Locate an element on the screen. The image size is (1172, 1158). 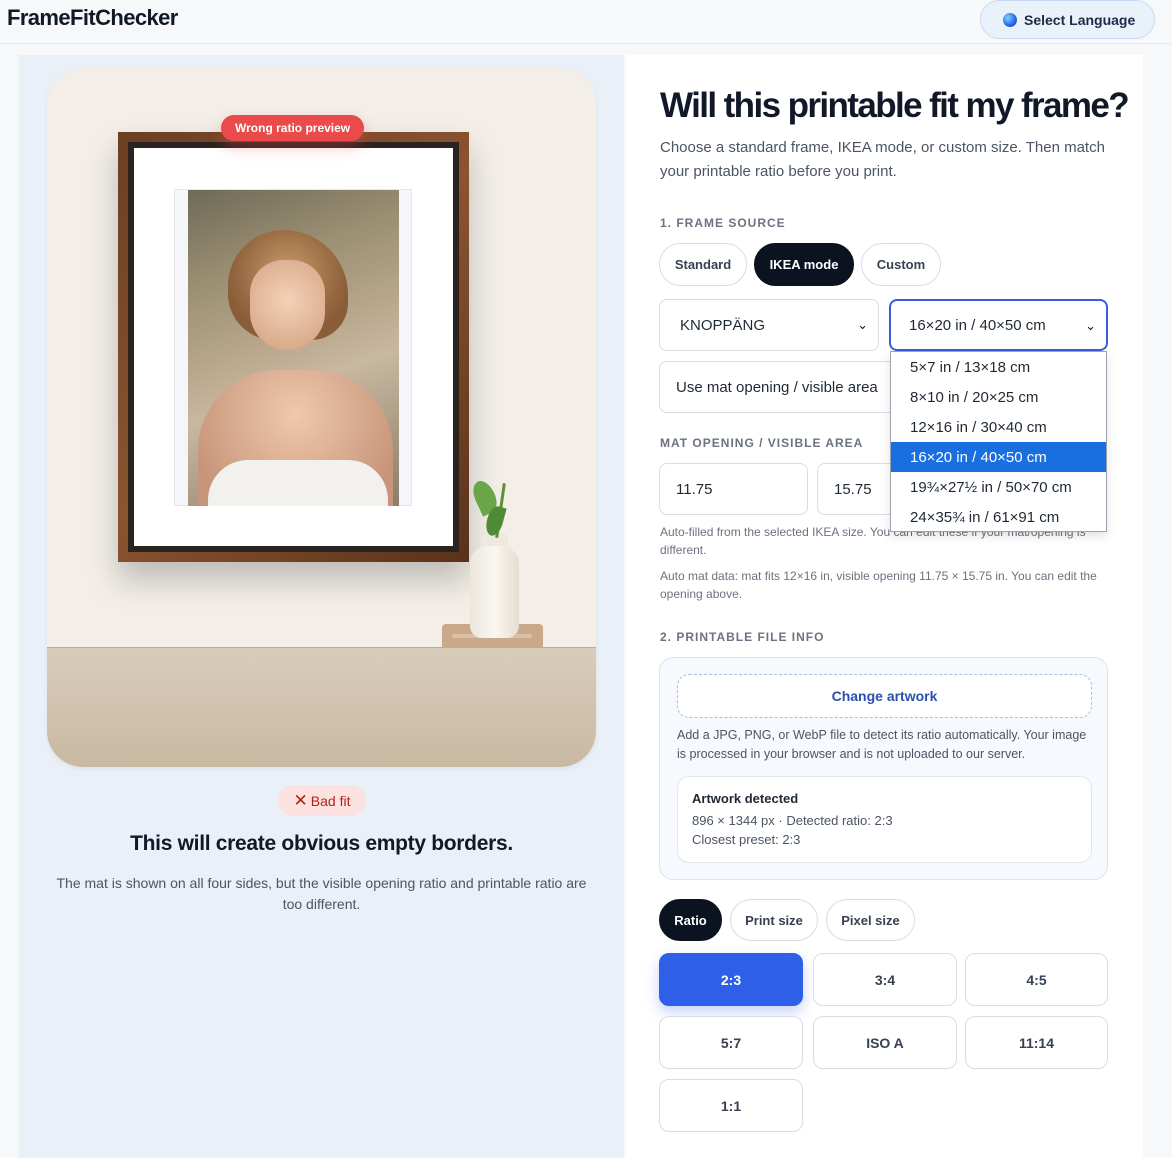
top-bar: FrameFitChecker Select Language is located at coordinates (586, 22).